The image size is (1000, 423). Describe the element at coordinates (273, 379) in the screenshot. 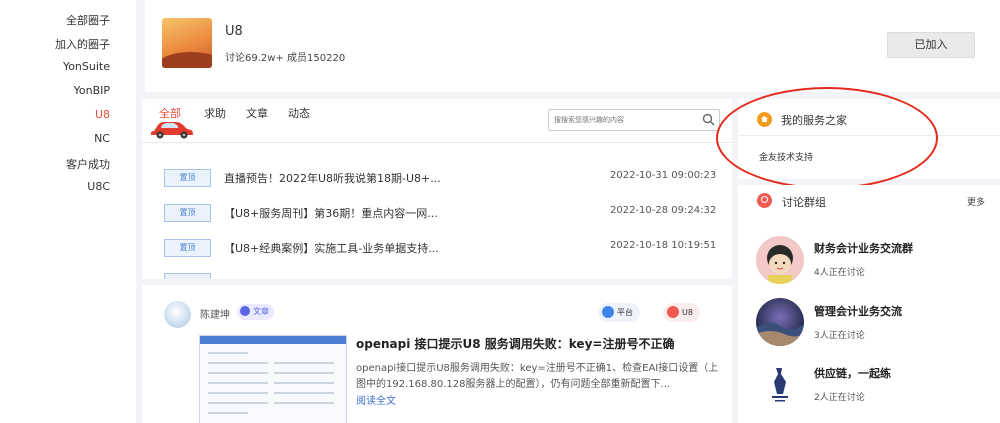

I see `post-thumbnail` at that location.